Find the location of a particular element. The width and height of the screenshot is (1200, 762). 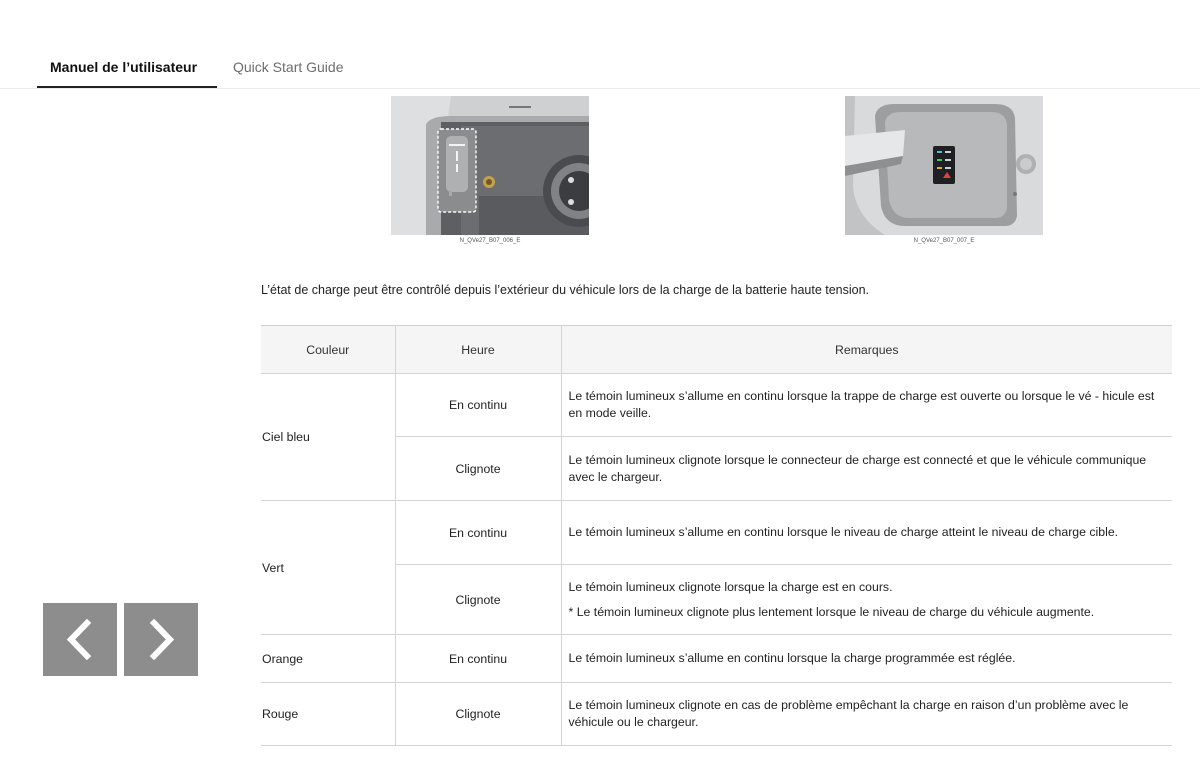

header-remarques: Remarques is located at coordinates (866, 349).